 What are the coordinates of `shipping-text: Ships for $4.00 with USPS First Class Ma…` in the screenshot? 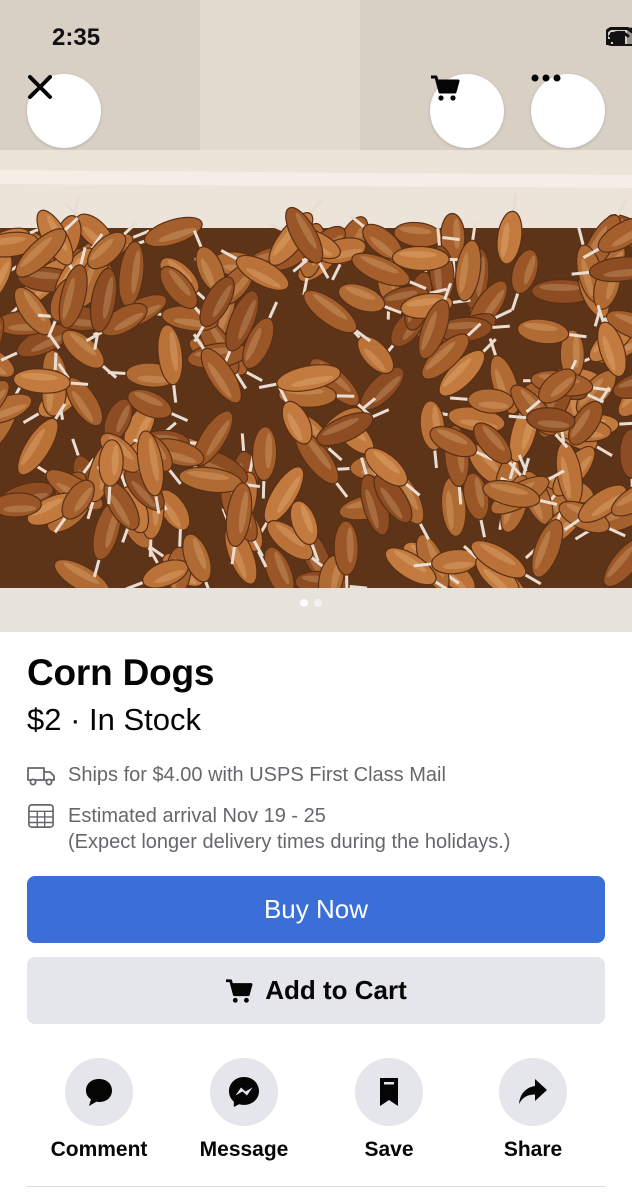 It's located at (257, 775).